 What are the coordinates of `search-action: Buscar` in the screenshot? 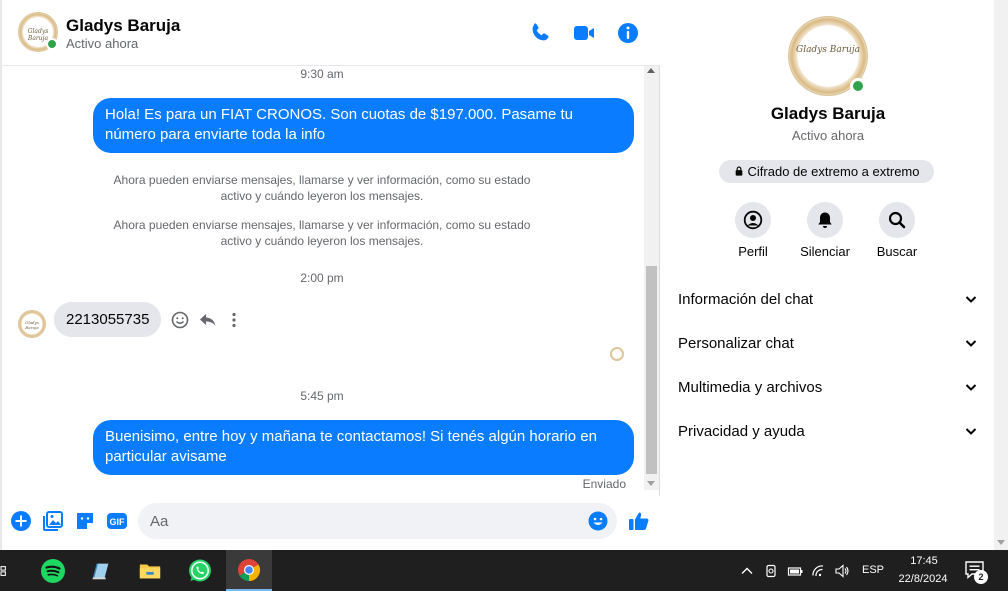 It's located at (897, 230).